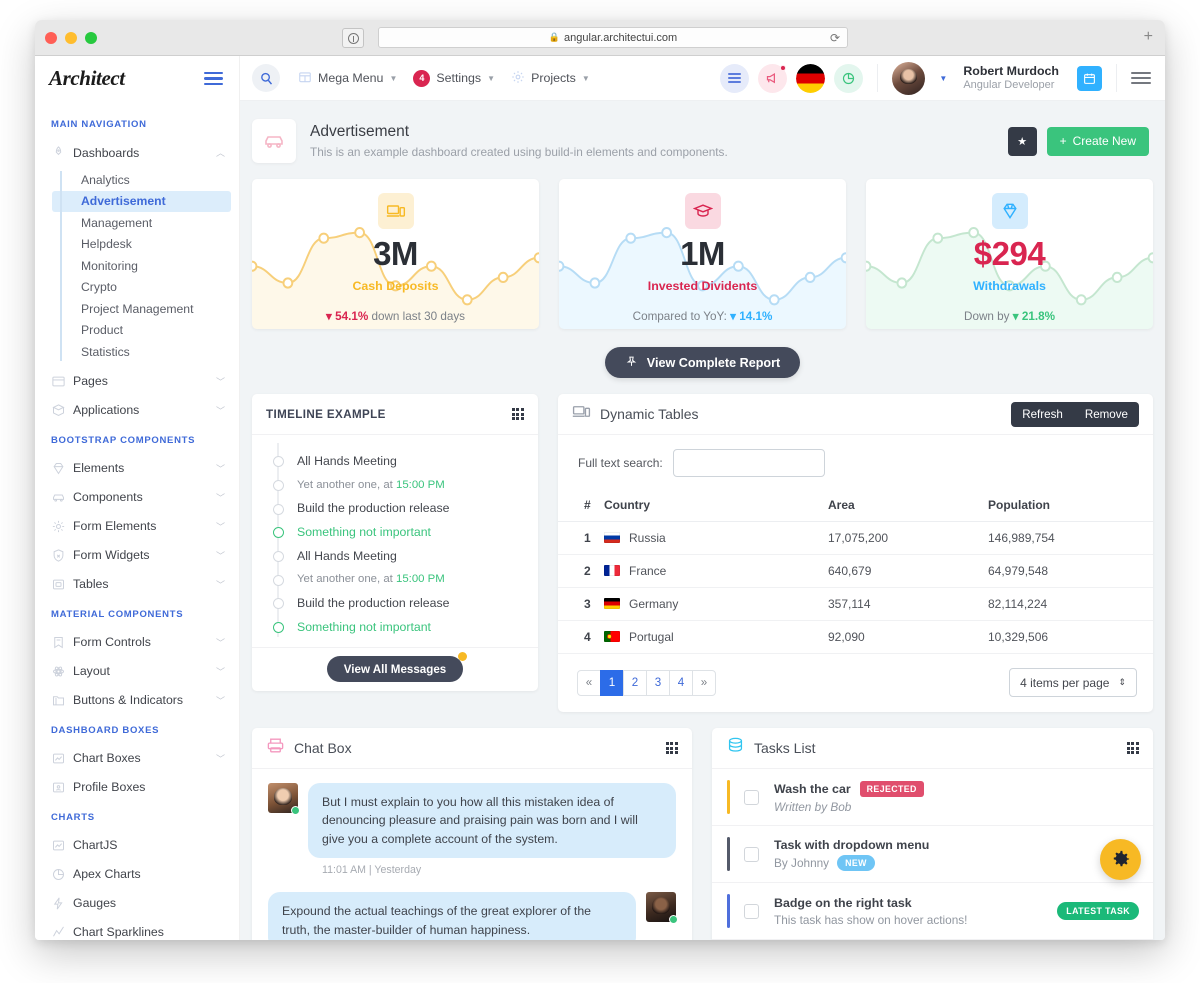  I want to click on sidebar-item-chart-sparklines: Chart Sparklines, so click(137, 929).